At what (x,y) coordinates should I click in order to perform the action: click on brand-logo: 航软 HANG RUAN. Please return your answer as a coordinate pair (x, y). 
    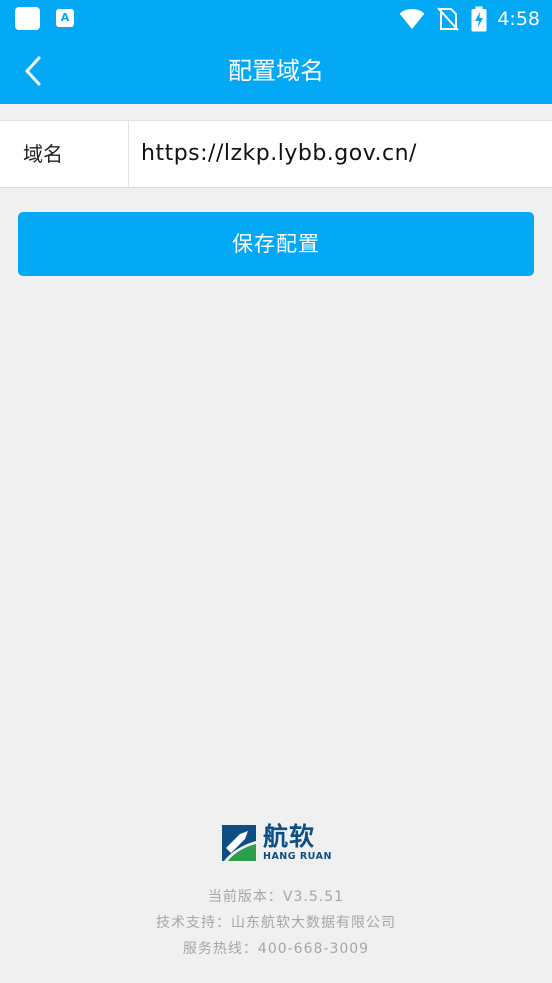
    Looking at the image, I should click on (278, 844).